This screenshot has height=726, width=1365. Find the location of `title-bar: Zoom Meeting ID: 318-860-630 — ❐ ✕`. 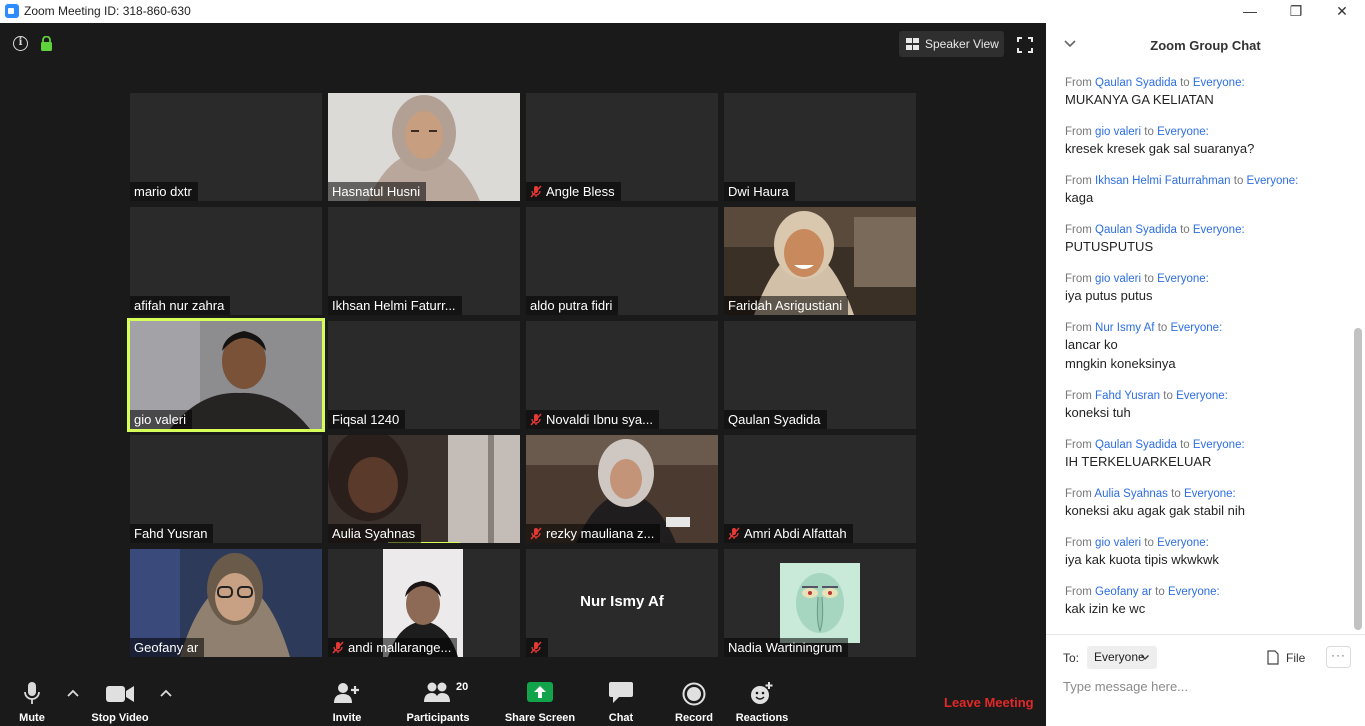

title-bar: Zoom Meeting ID: 318-860-630 — ❐ ✕ is located at coordinates (682, 11).